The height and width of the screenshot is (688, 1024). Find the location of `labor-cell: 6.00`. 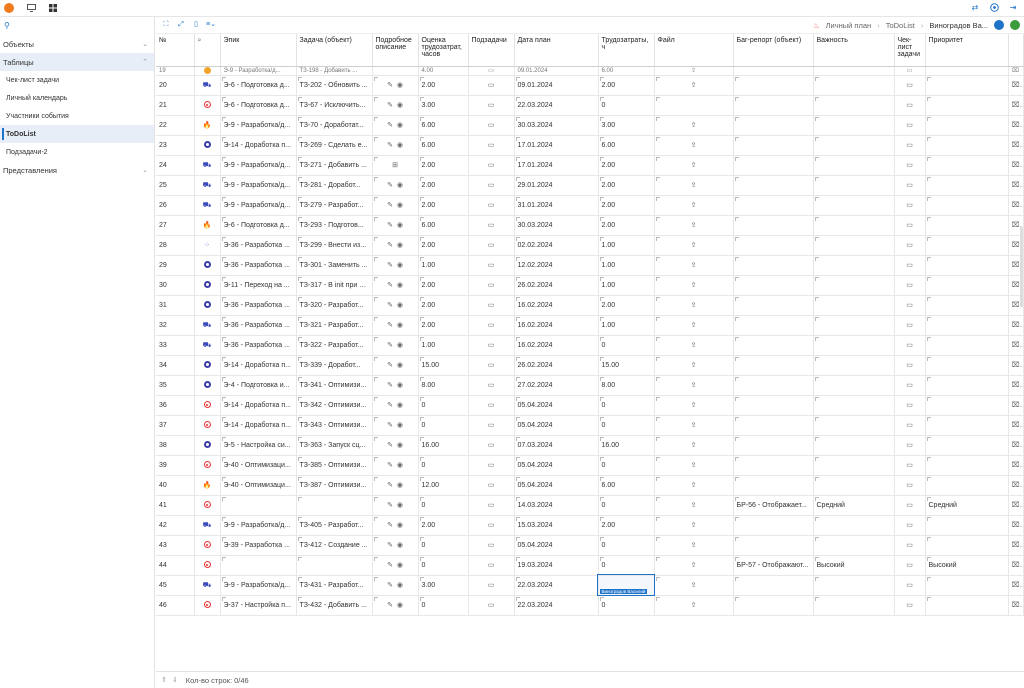

labor-cell: 6.00 is located at coordinates (626, 71).